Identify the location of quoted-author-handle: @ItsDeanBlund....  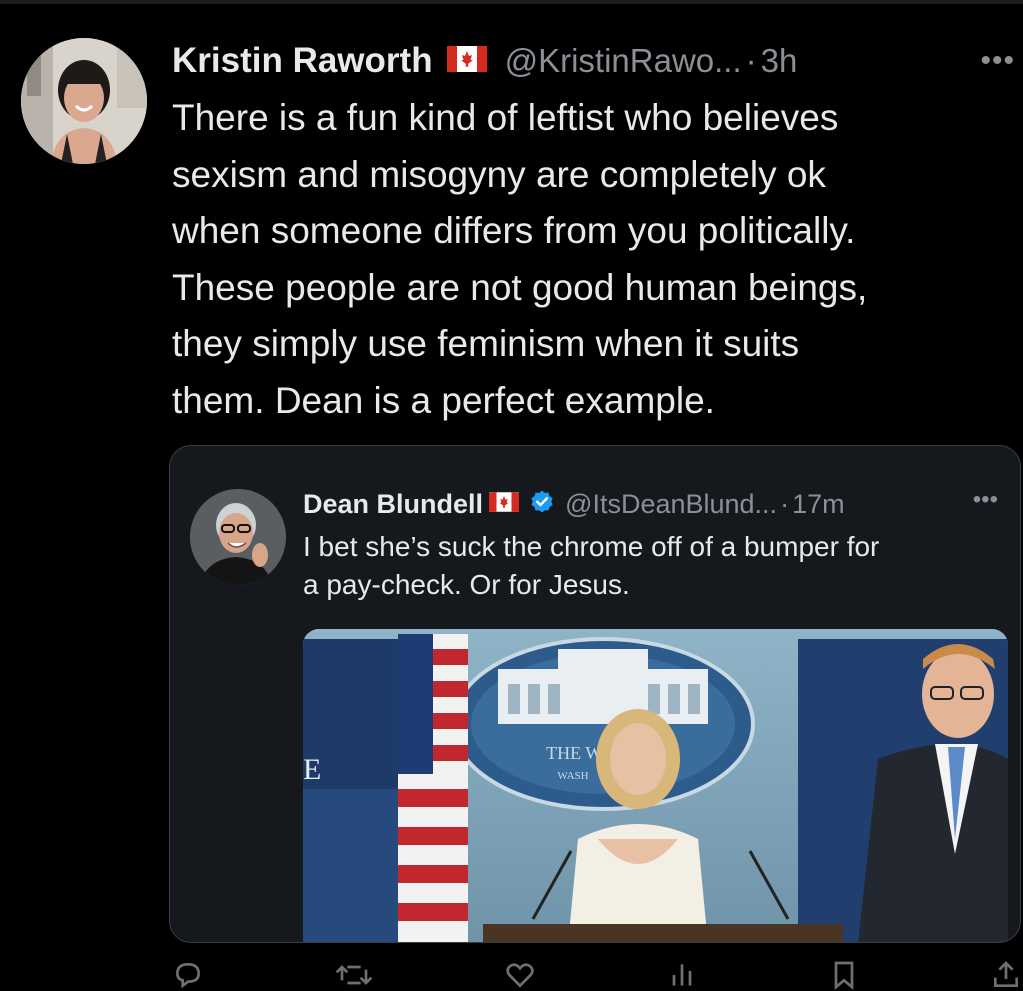
(671, 504).